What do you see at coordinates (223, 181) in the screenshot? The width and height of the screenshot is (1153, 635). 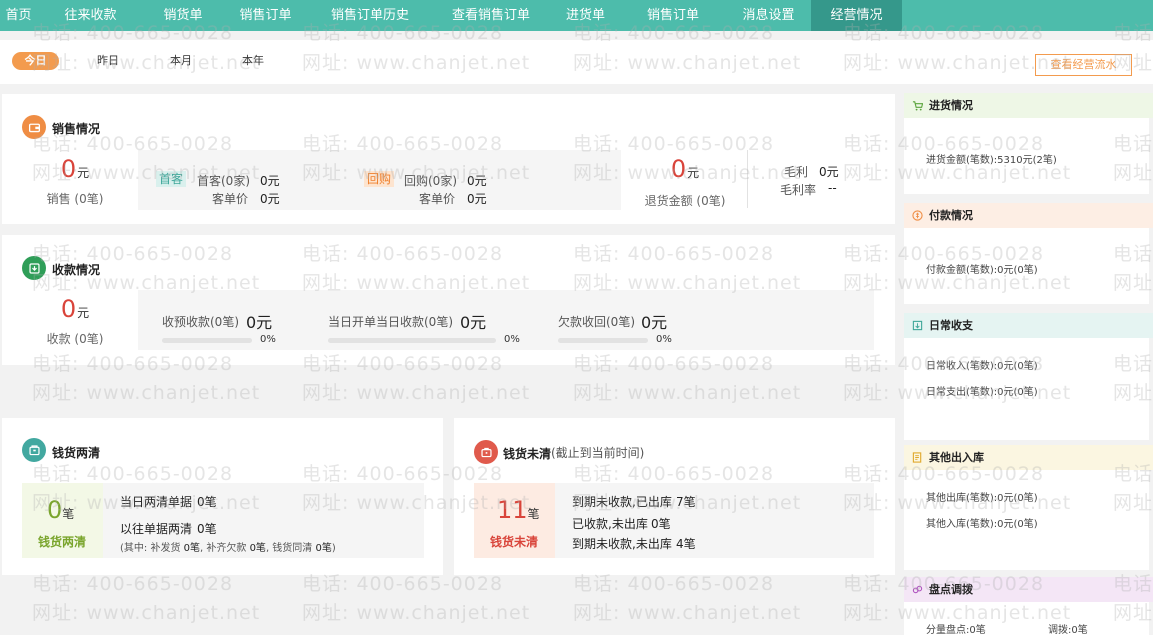 I see `first-customer-count: 首客(0家)` at bounding box center [223, 181].